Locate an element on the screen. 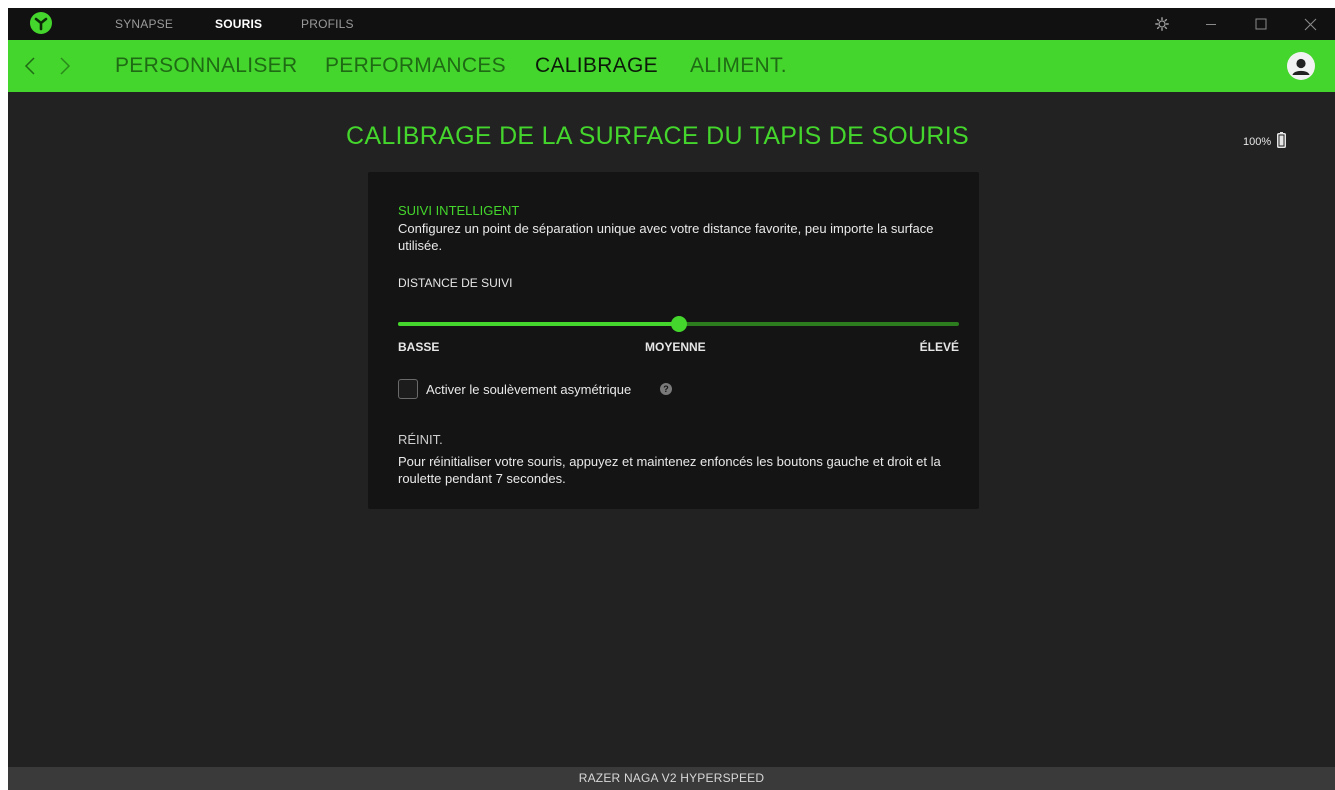 This screenshot has height=790, width=1335. device-name-footer: RAZER NAGA V2 HYPERSPEED is located at coordinates (671, 778).